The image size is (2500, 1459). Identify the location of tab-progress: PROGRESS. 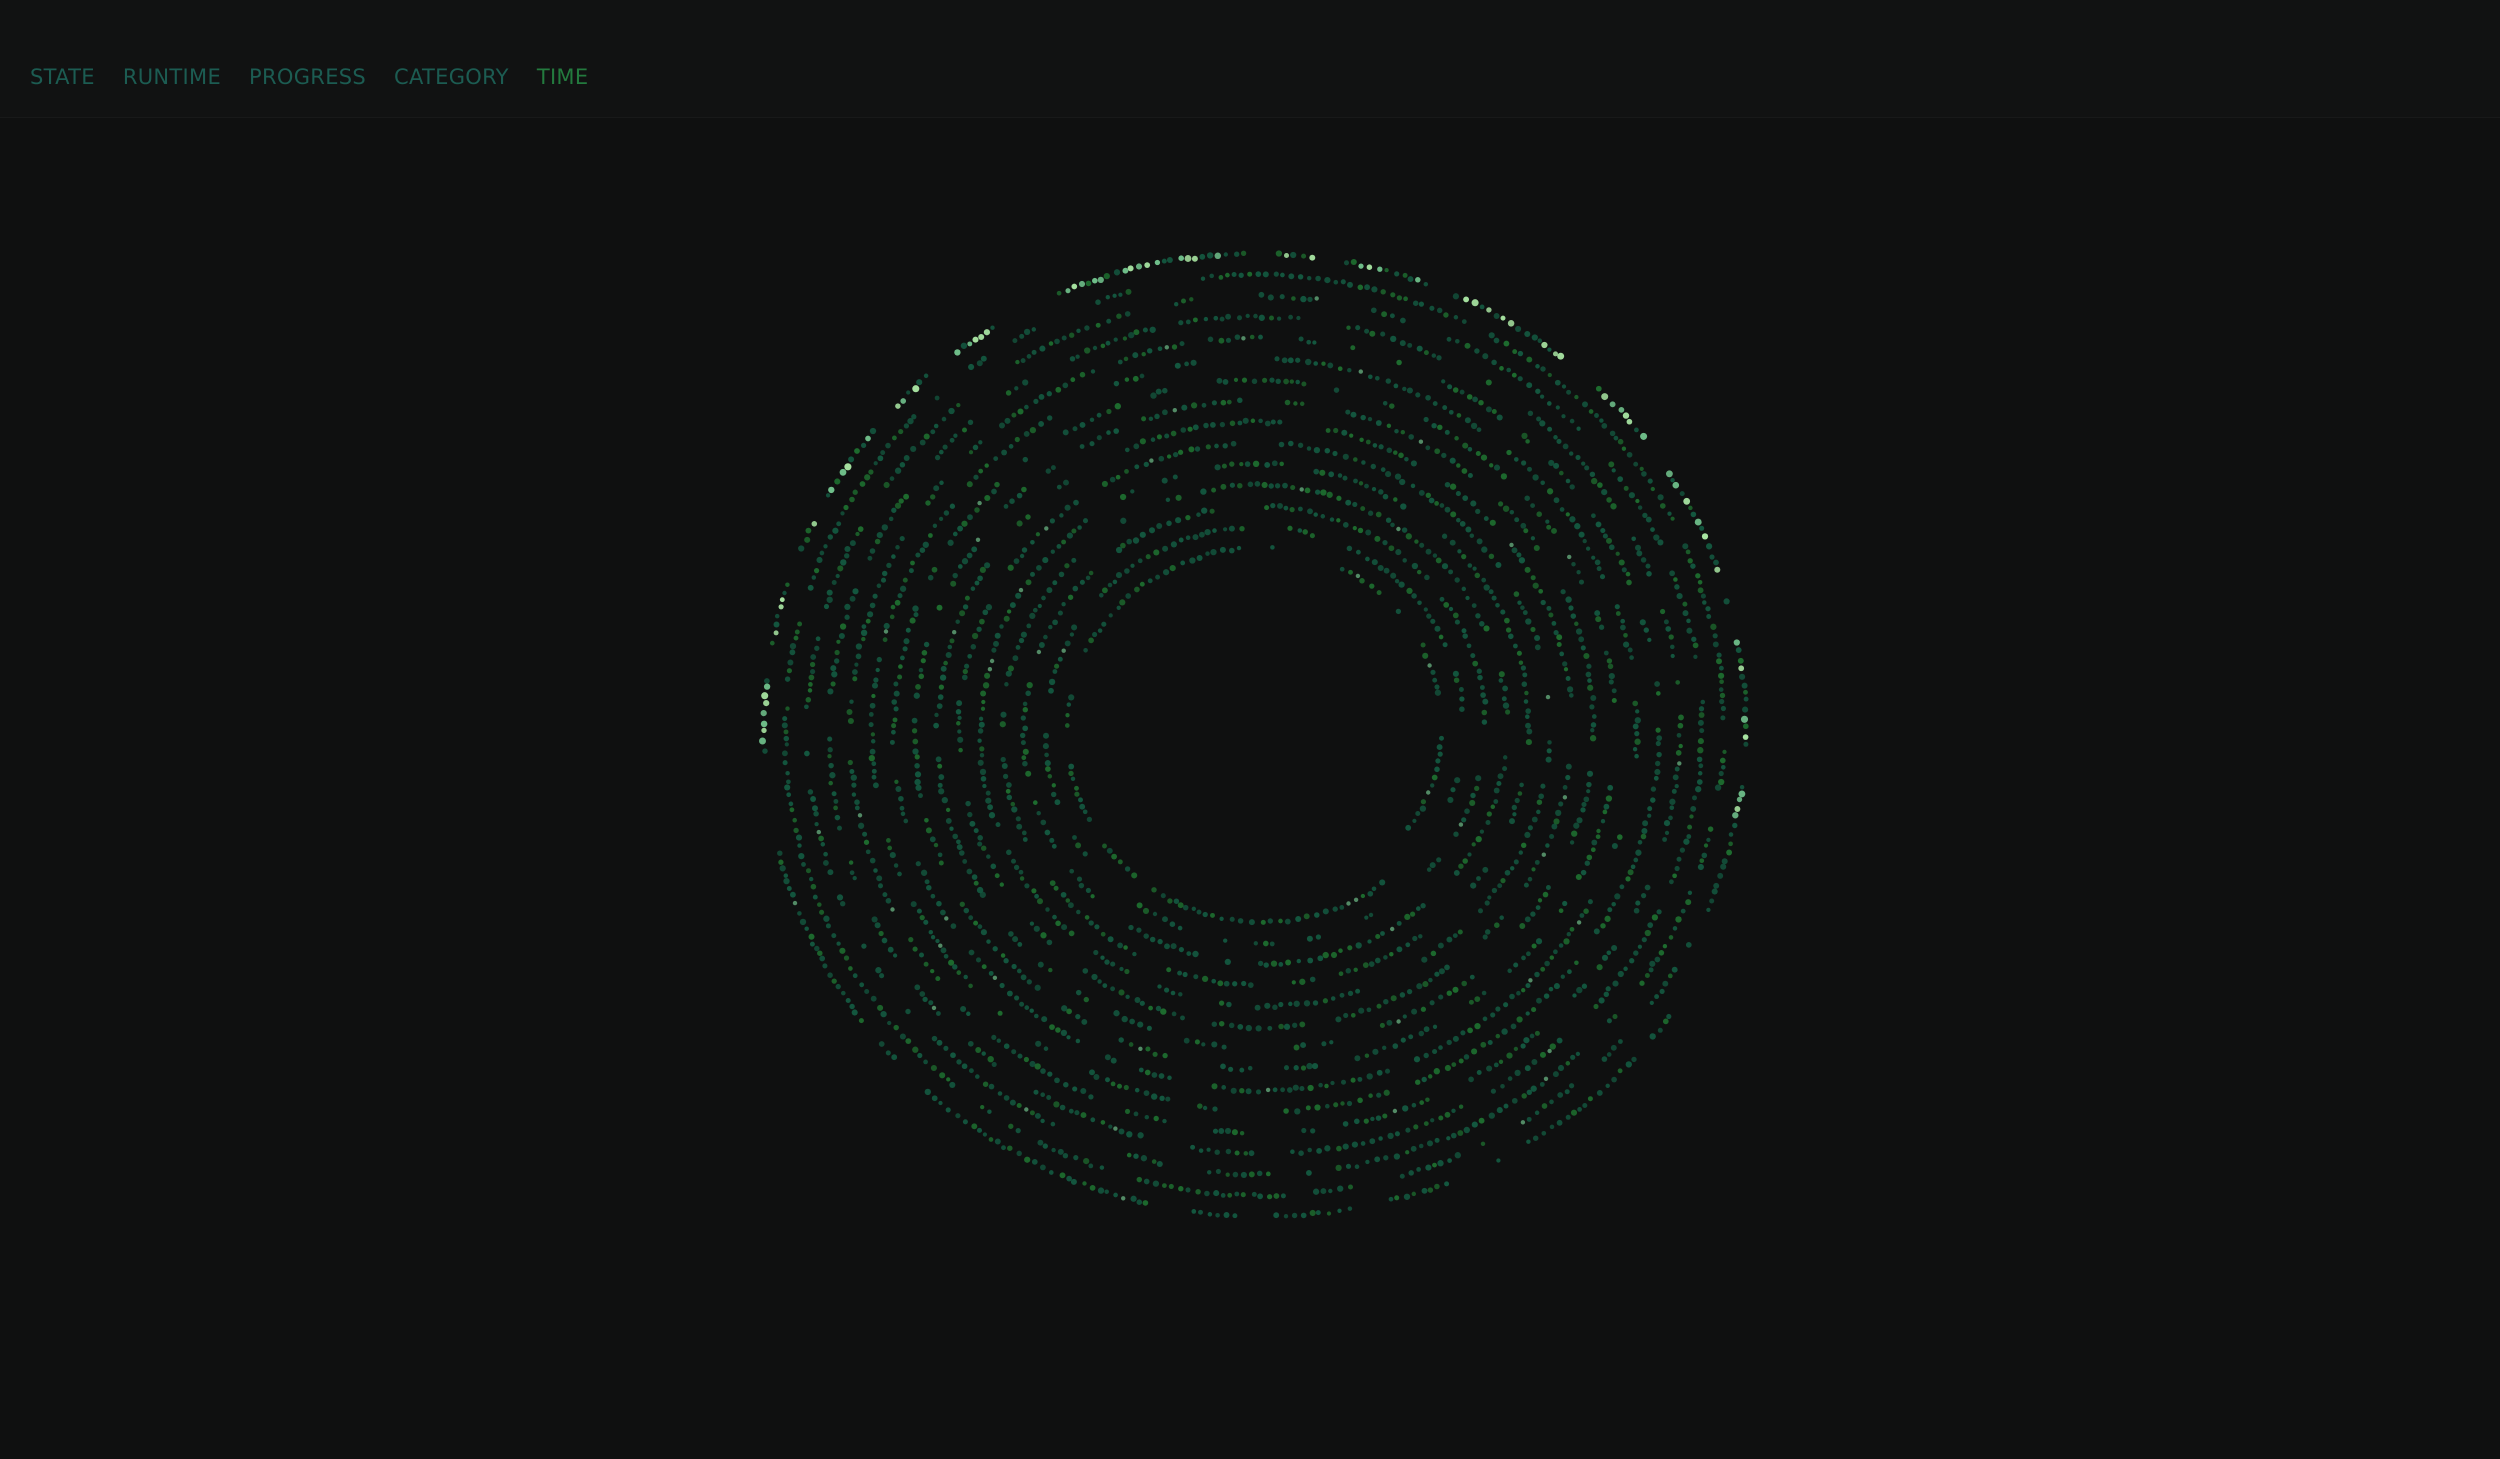
(307, 77).